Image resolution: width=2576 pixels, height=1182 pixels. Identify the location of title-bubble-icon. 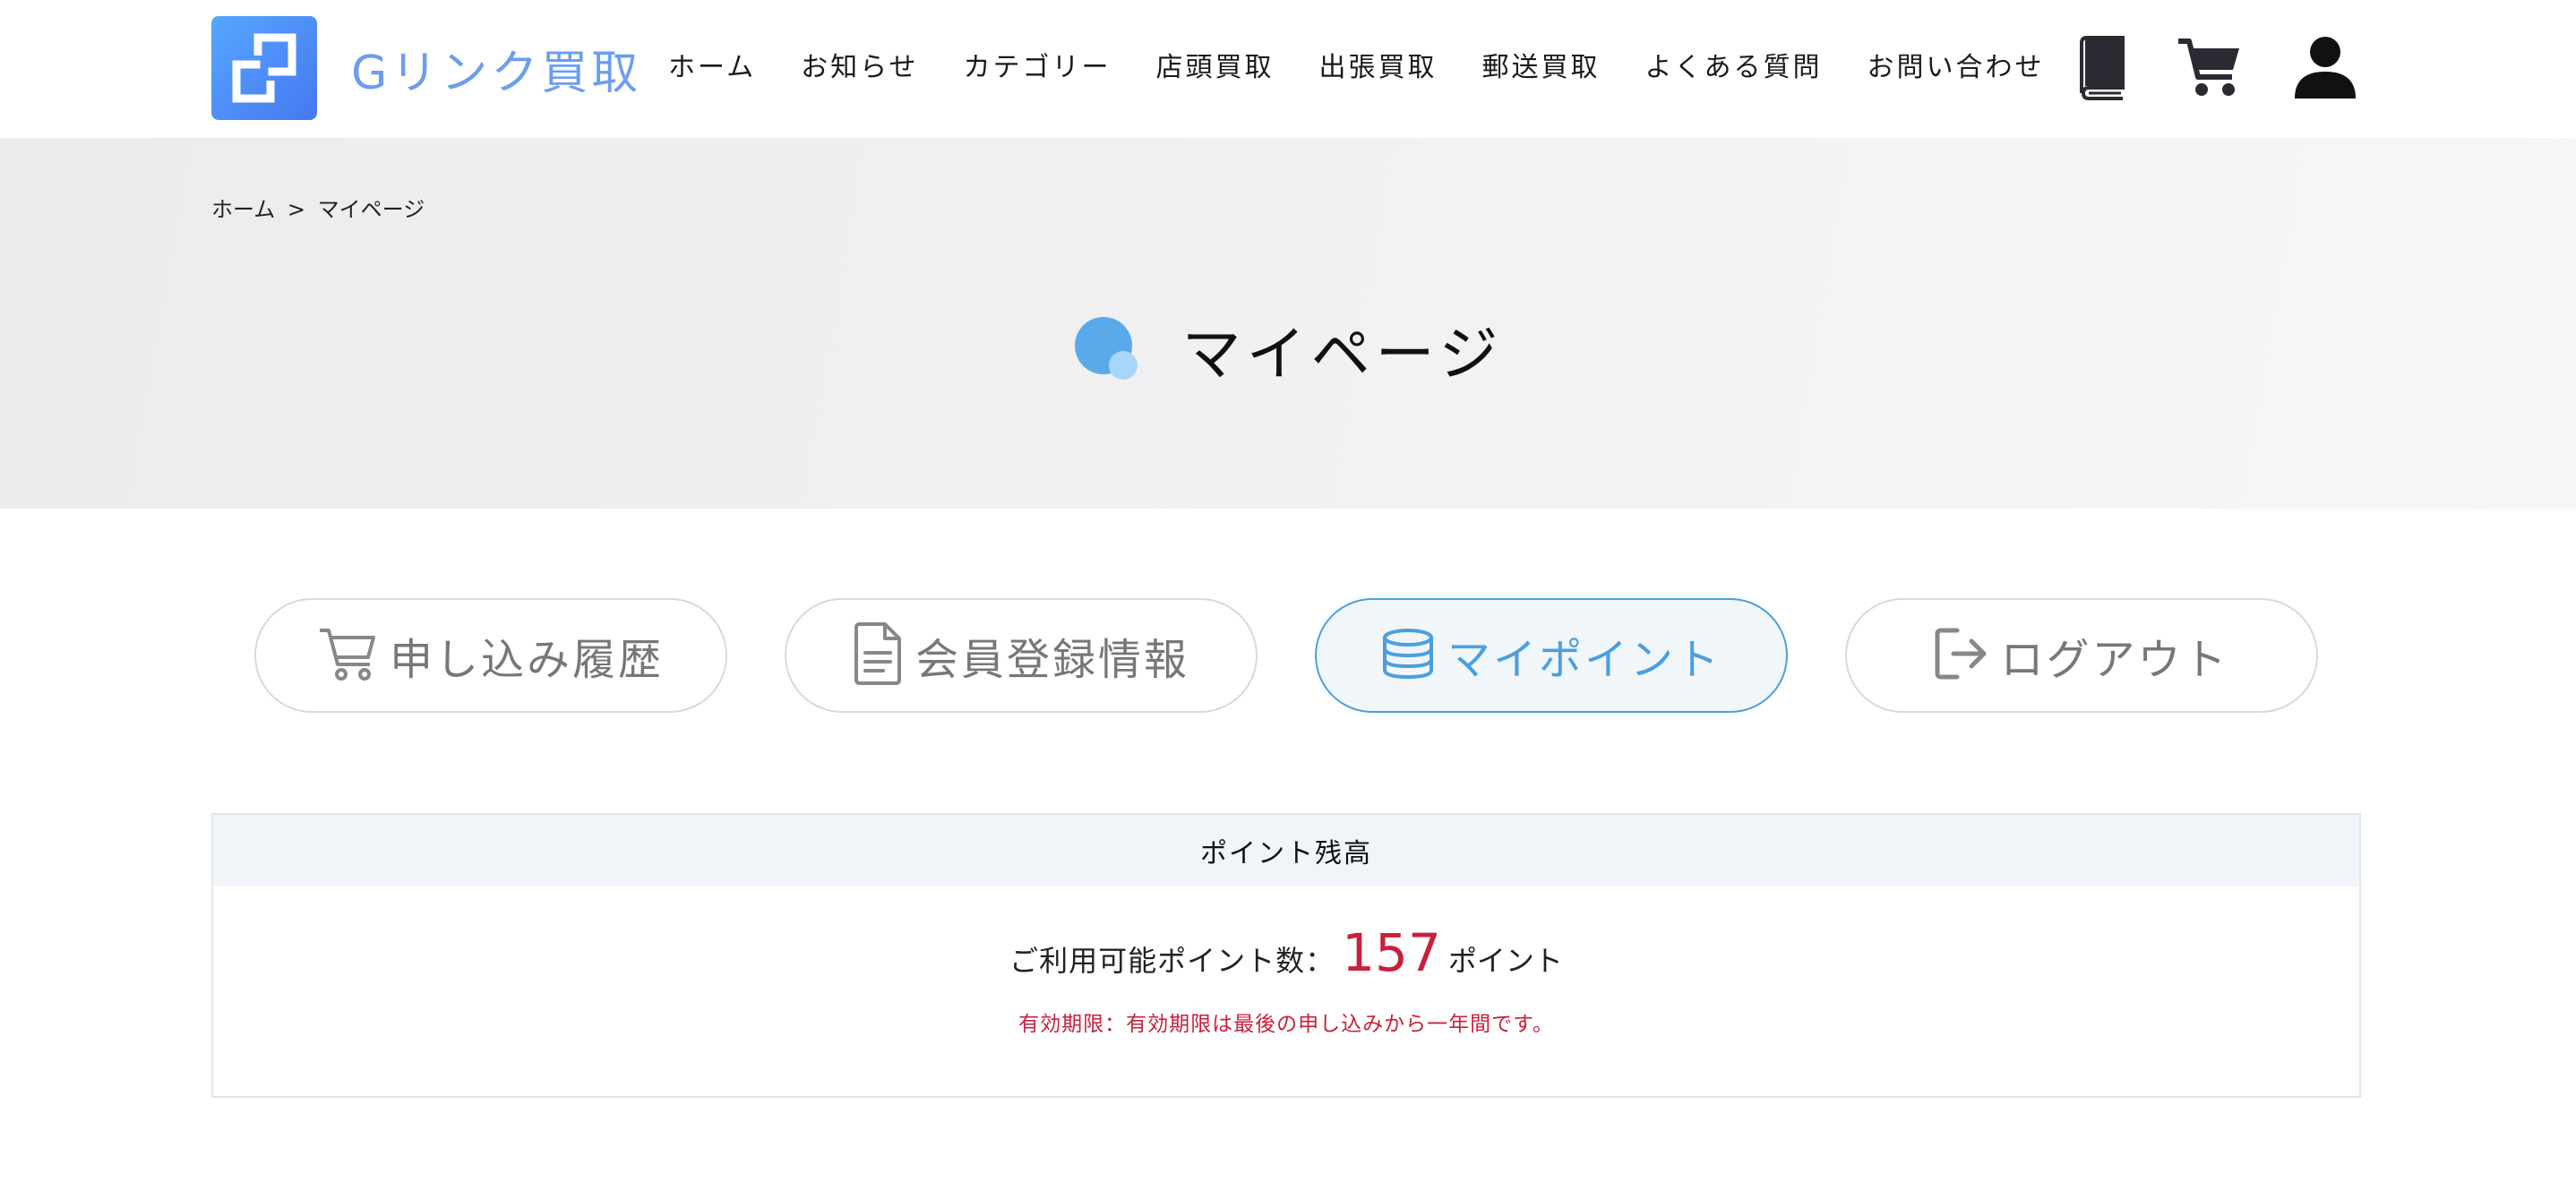
(1107, 349).